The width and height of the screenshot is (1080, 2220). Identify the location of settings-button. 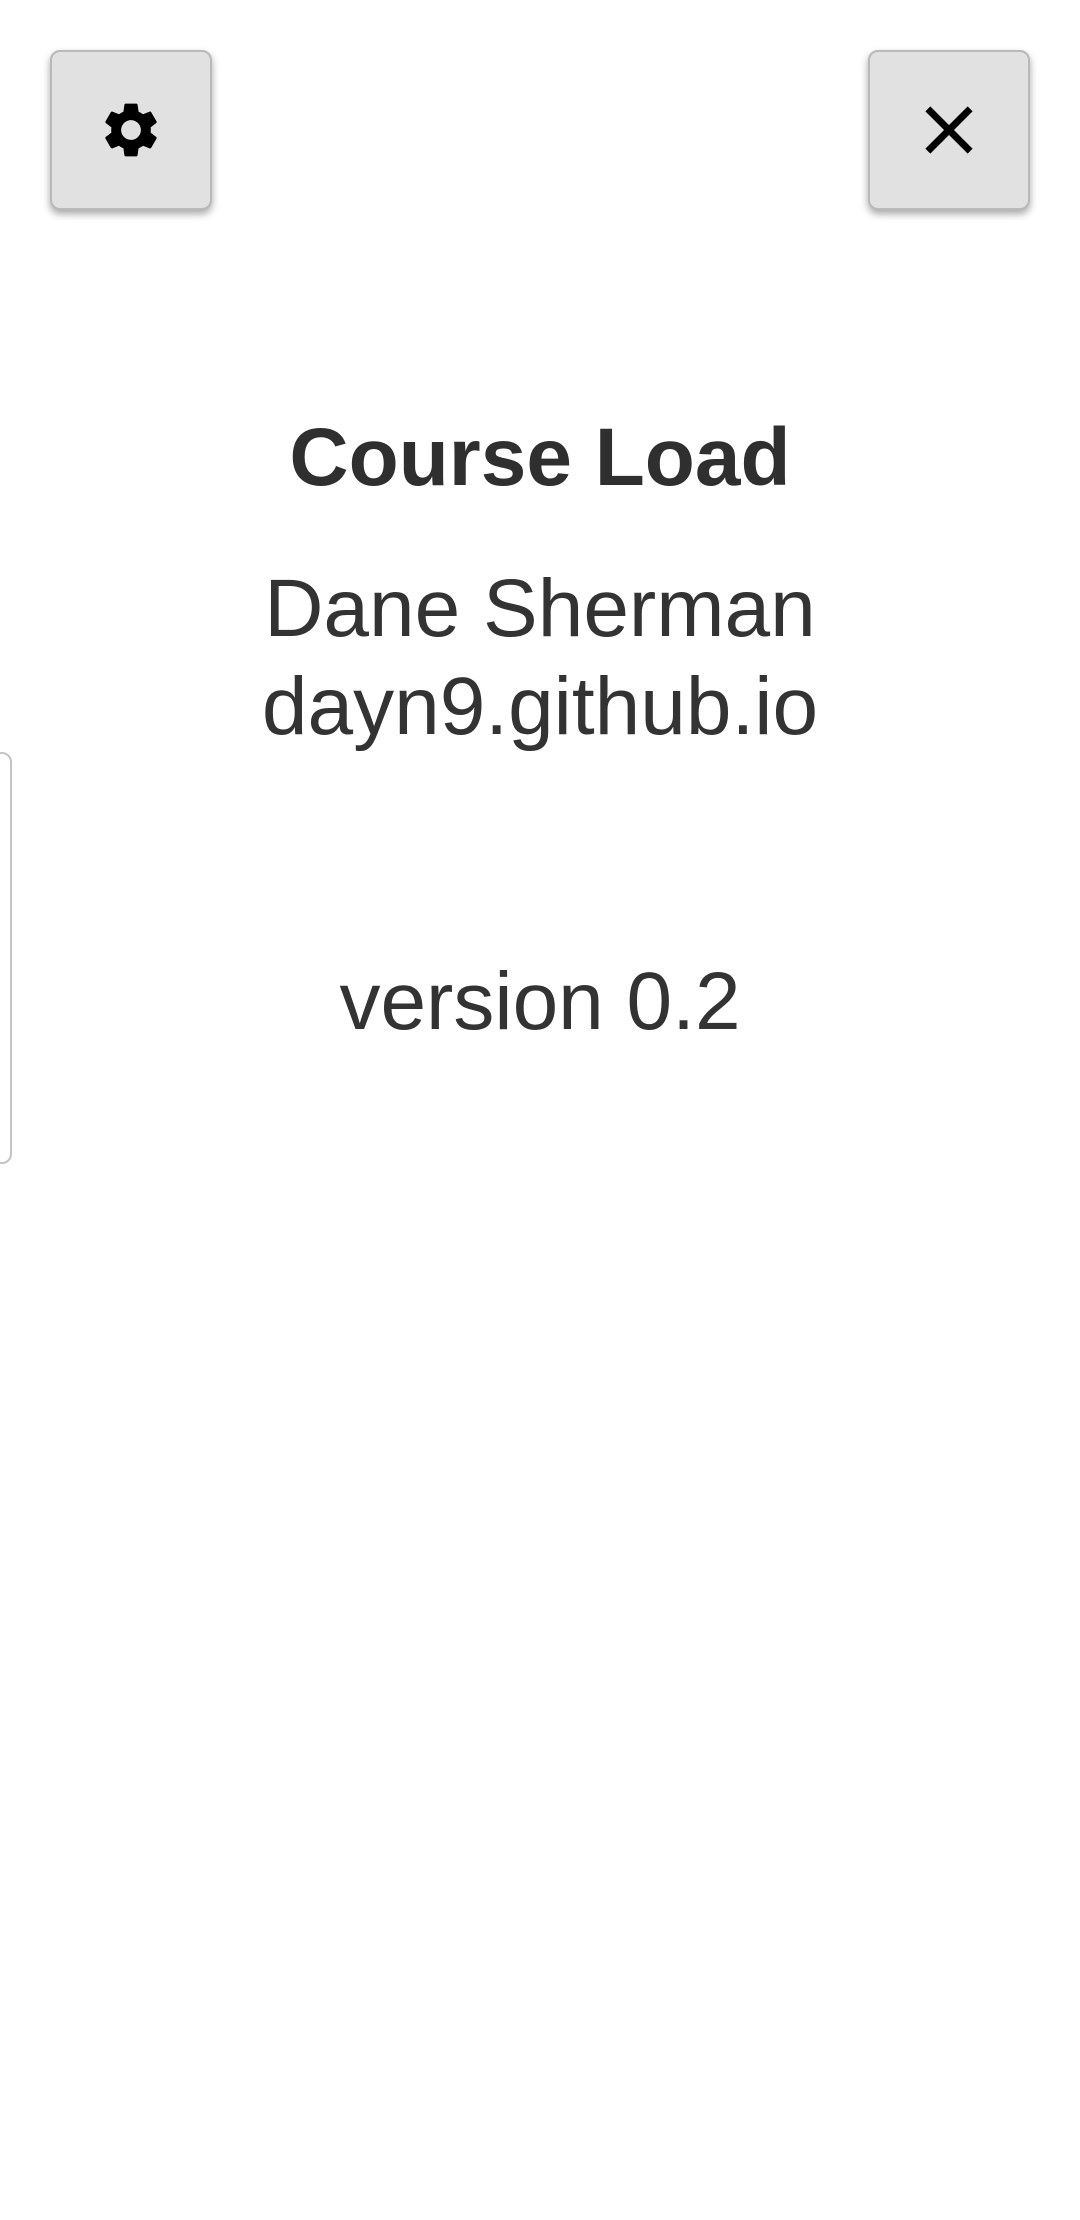
(131, 130).